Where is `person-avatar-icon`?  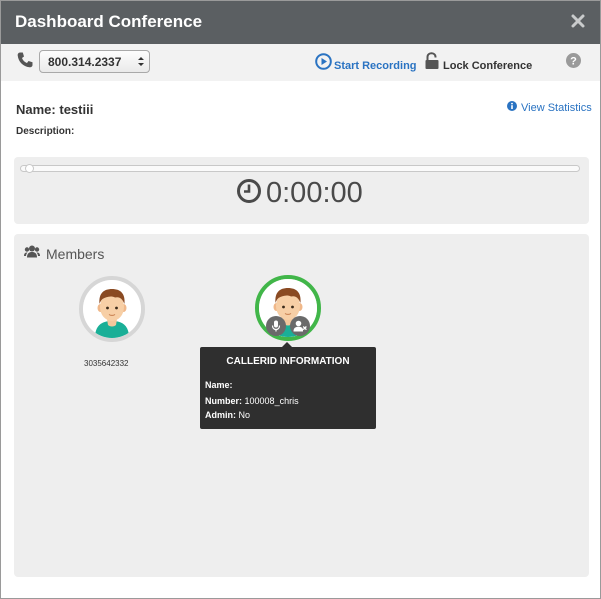
person-avatar-icon is located at coordinates (112, 309).